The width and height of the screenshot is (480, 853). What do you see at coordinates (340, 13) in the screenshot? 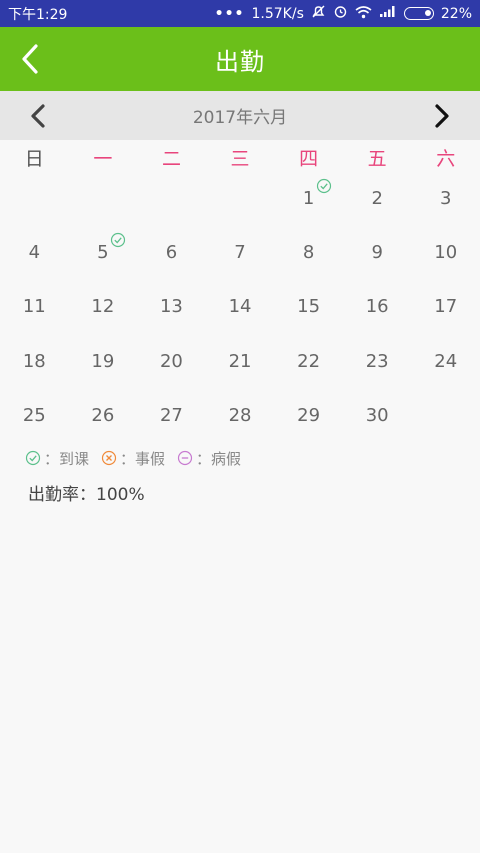
I see `alarm-icon` at bounding box center [340, 13].